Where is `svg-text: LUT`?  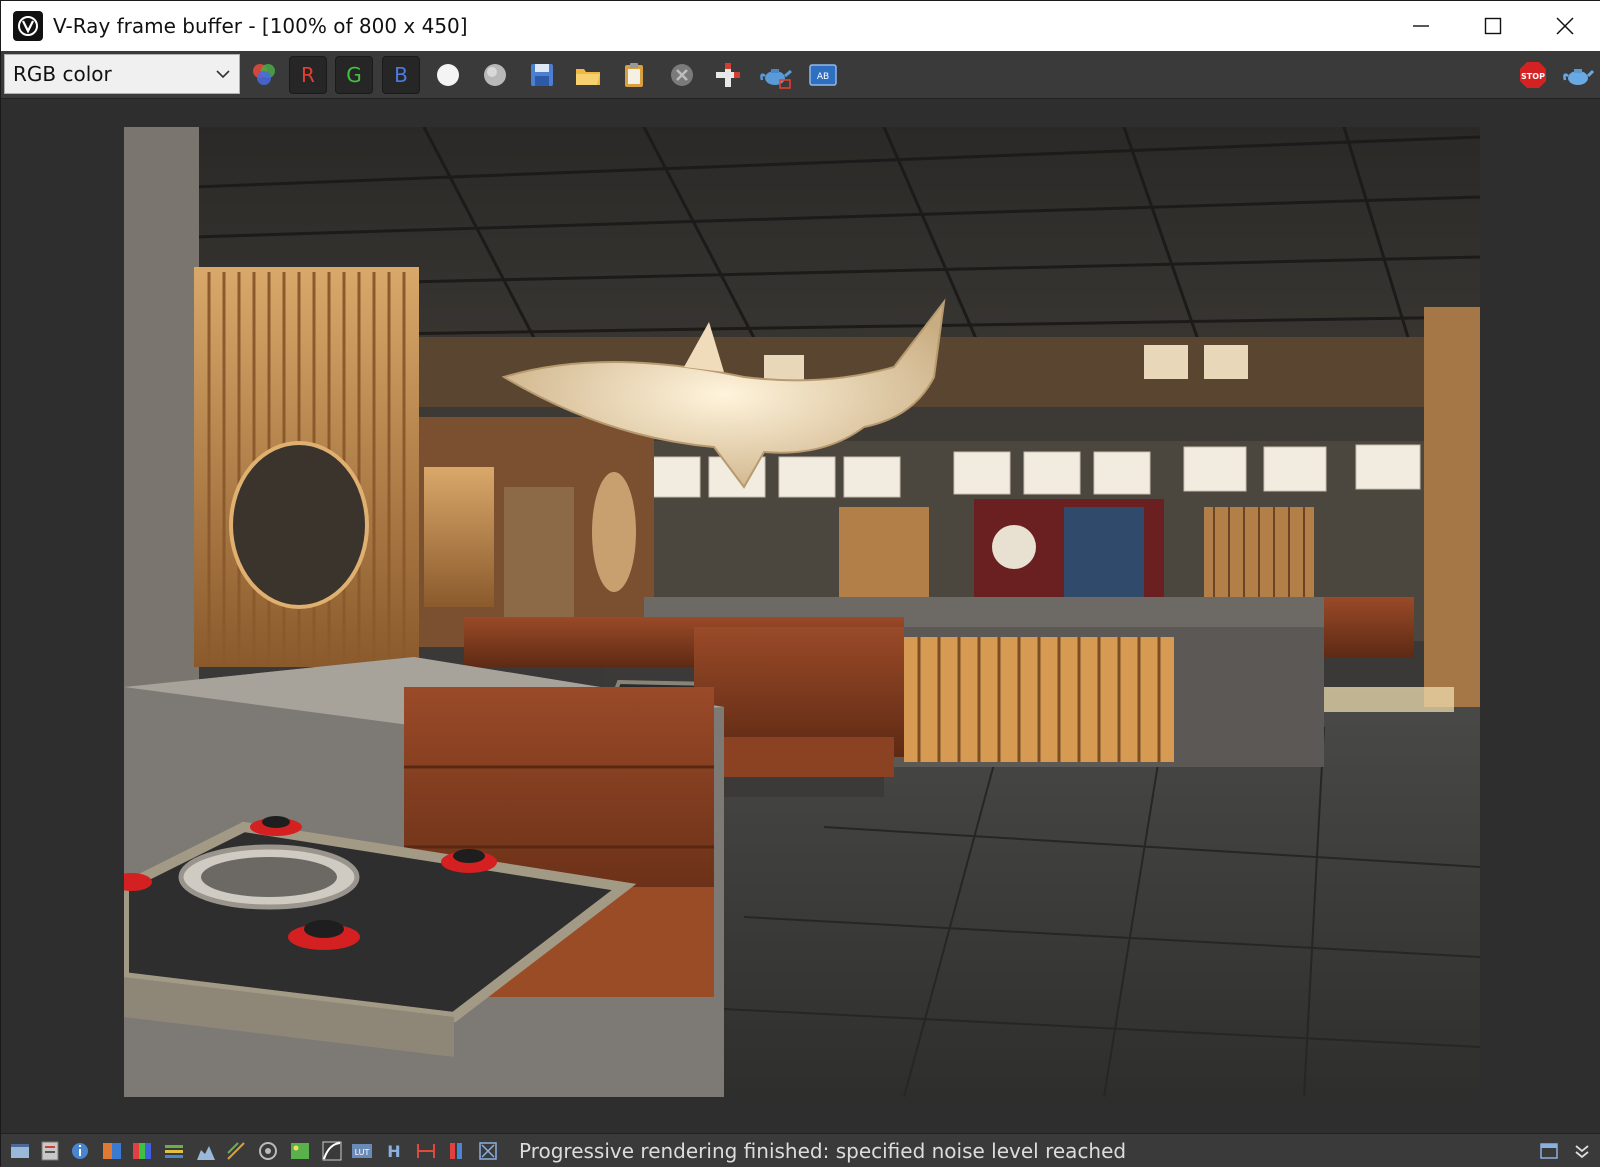
svg-text: LUT is located at coordinates (362, 1152).